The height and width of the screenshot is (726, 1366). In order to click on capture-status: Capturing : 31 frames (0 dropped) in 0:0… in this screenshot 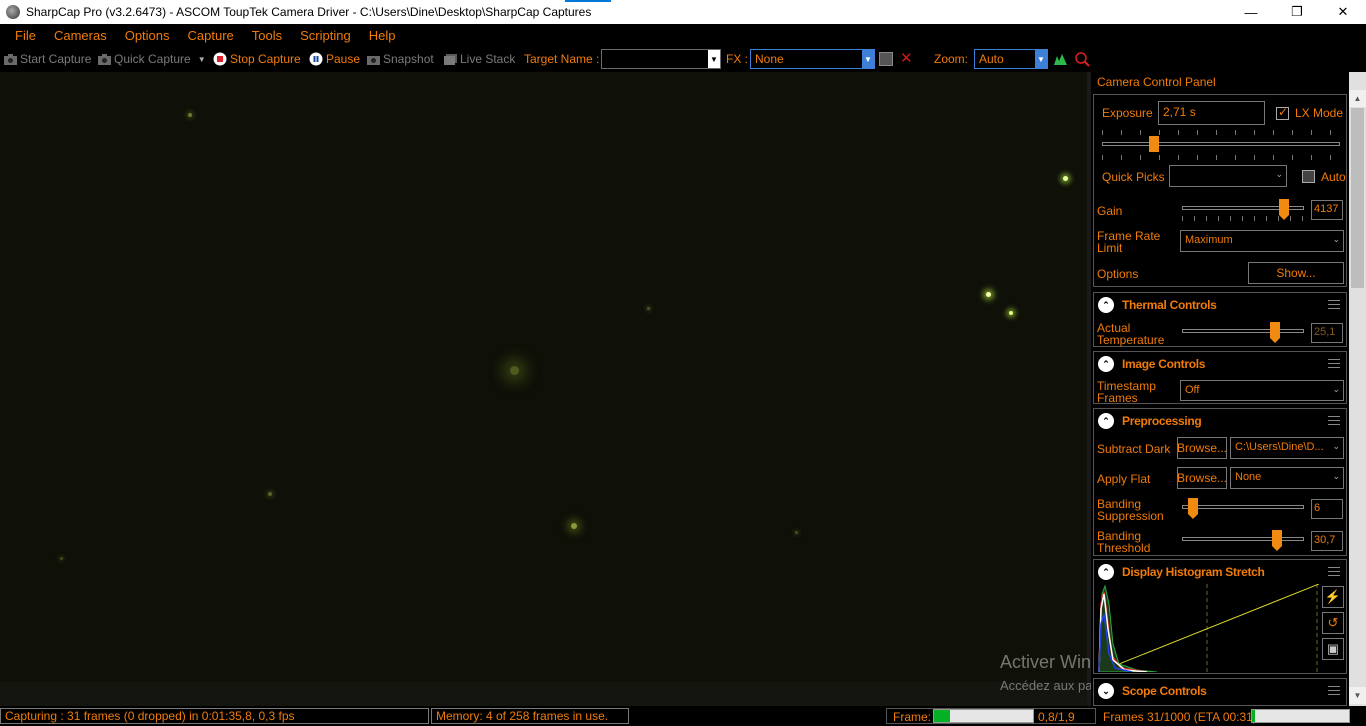, I will do `click(214, 716)`.